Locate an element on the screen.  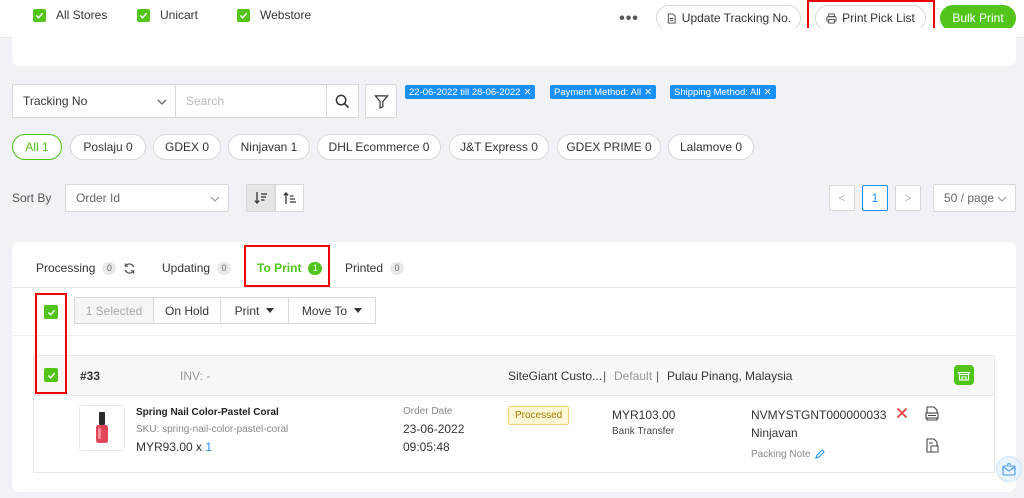
filter-tag-label: Shipping Method: All is located at coordinates (717, 92).